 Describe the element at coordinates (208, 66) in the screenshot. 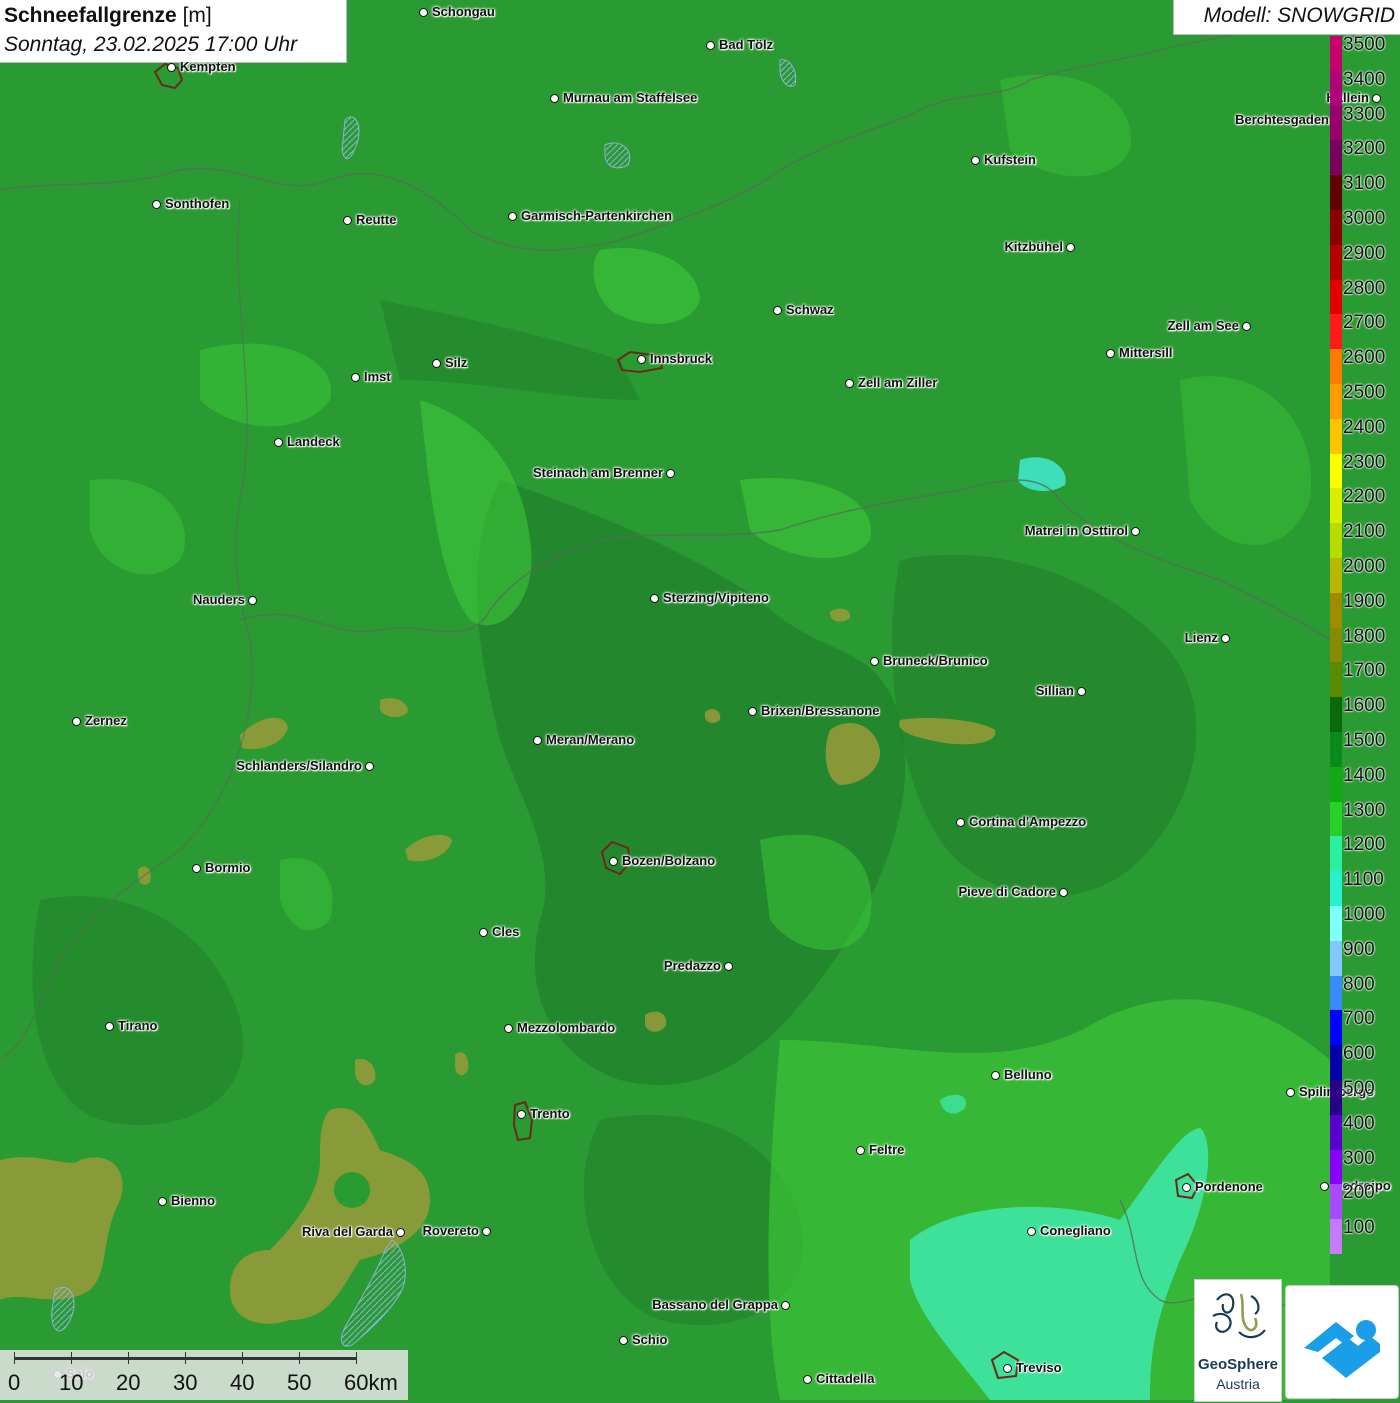

I see `city-label: Kempten` at that location.